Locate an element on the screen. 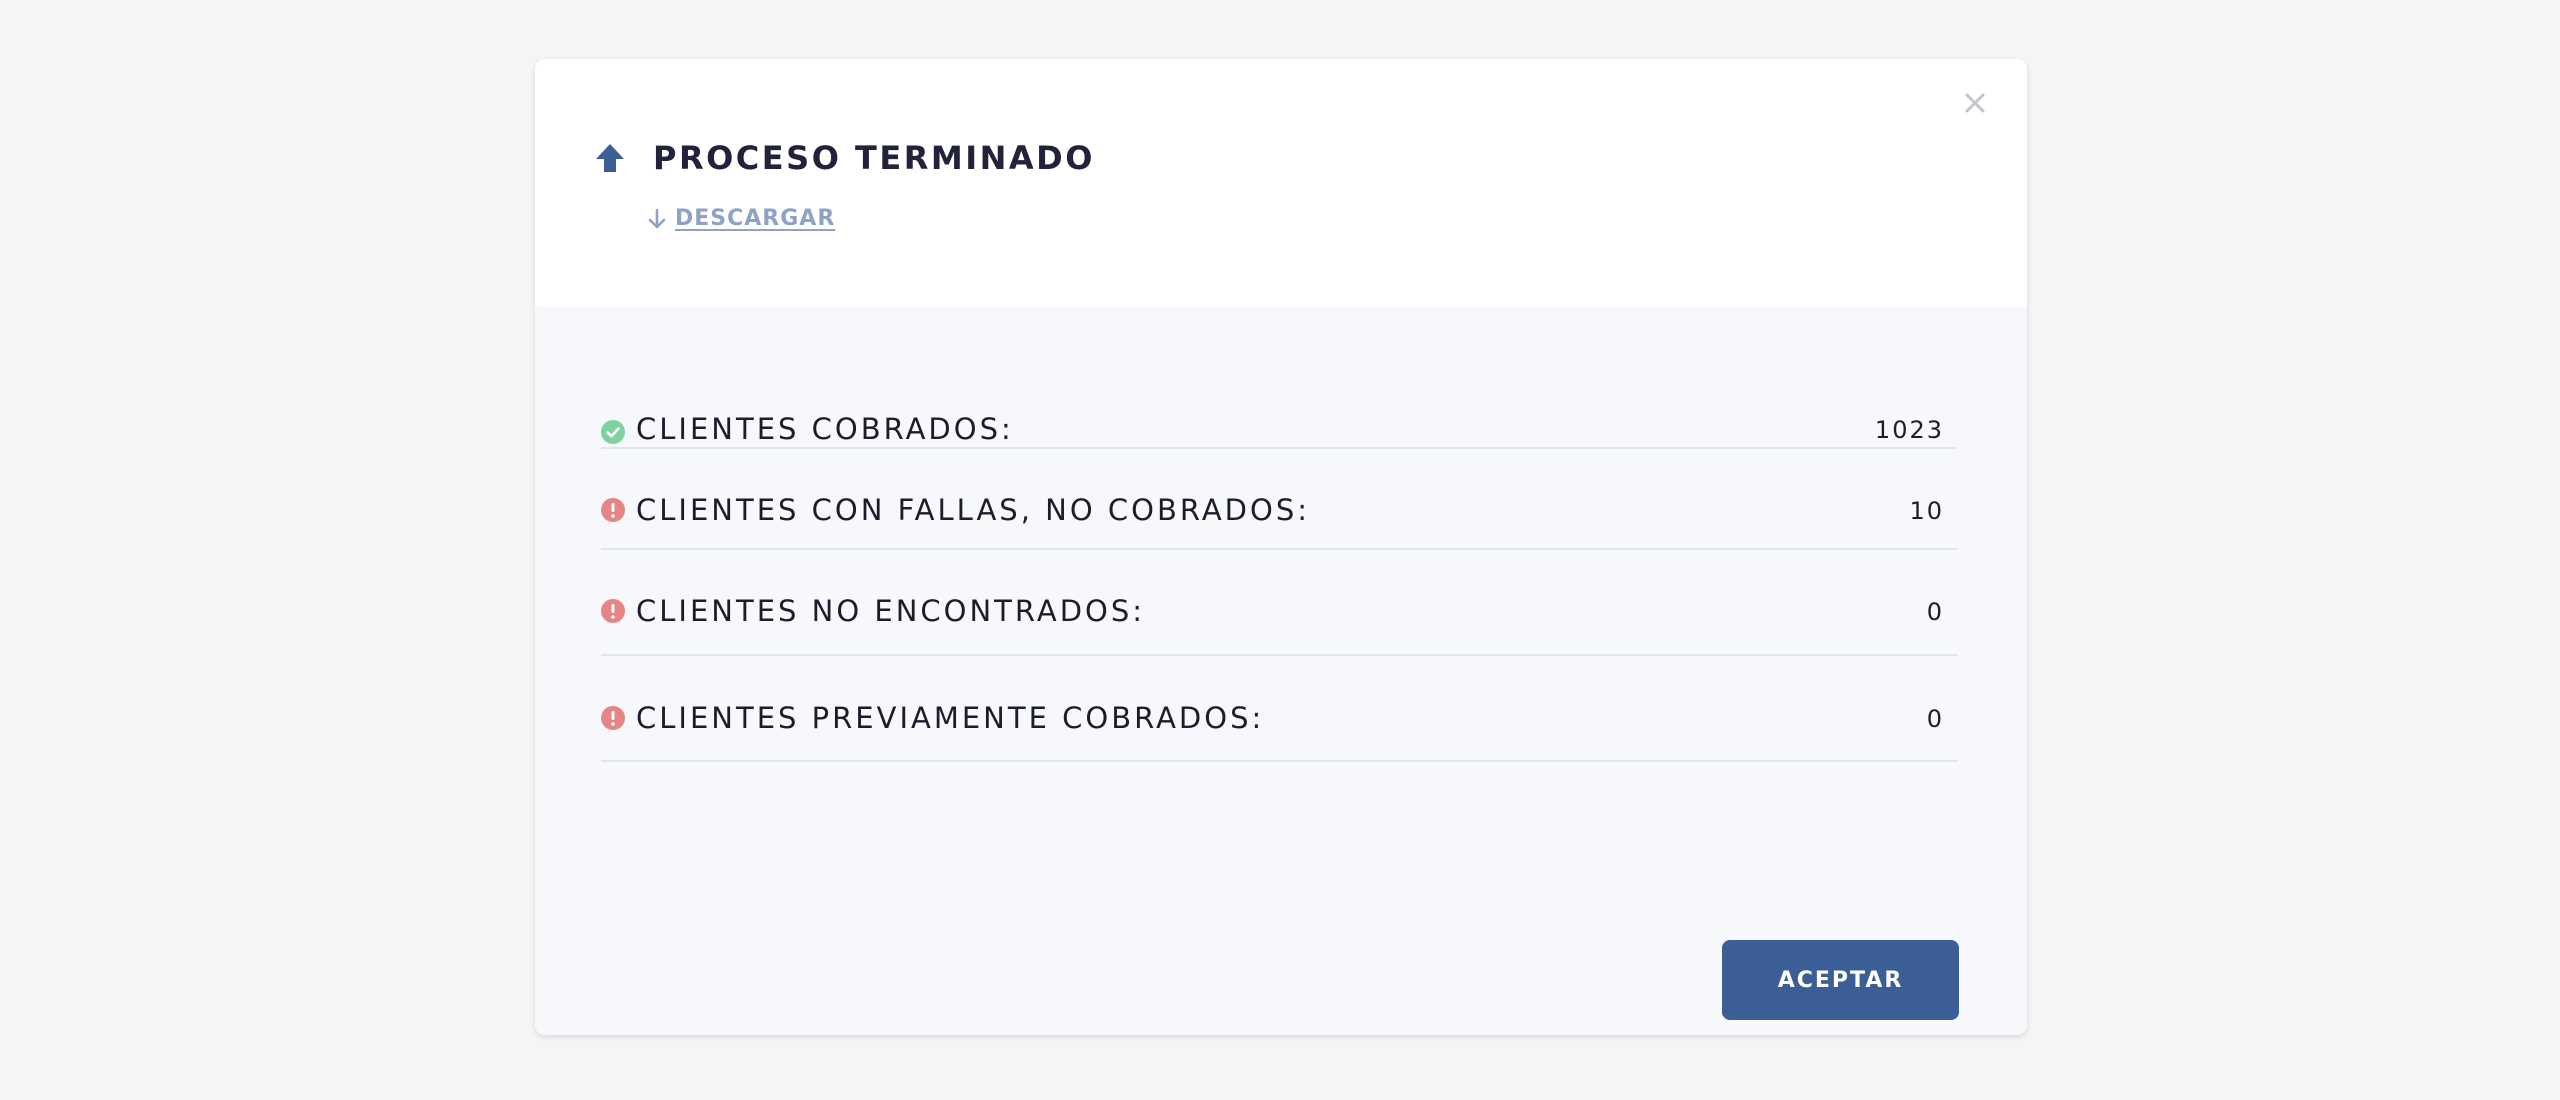  stat-row-previamente-cobrados: CLIENTES PREVIAMENTE COBRADOS: 0 is located at coordinates (1279, 709).